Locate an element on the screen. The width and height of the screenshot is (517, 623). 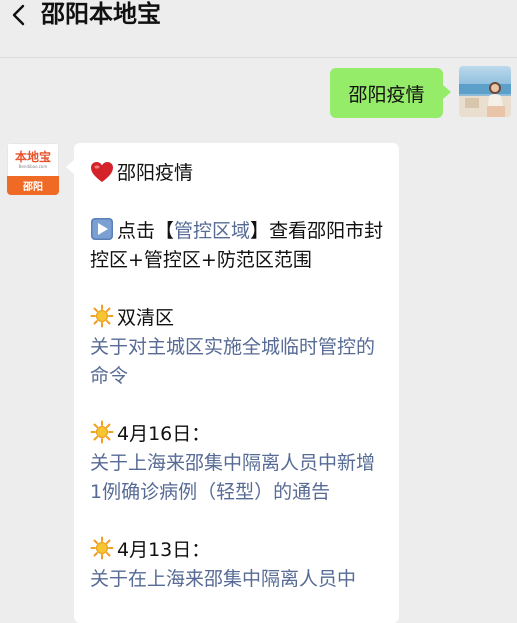
logo-city-text: 邵阳 is located at coordinates (33, 185).